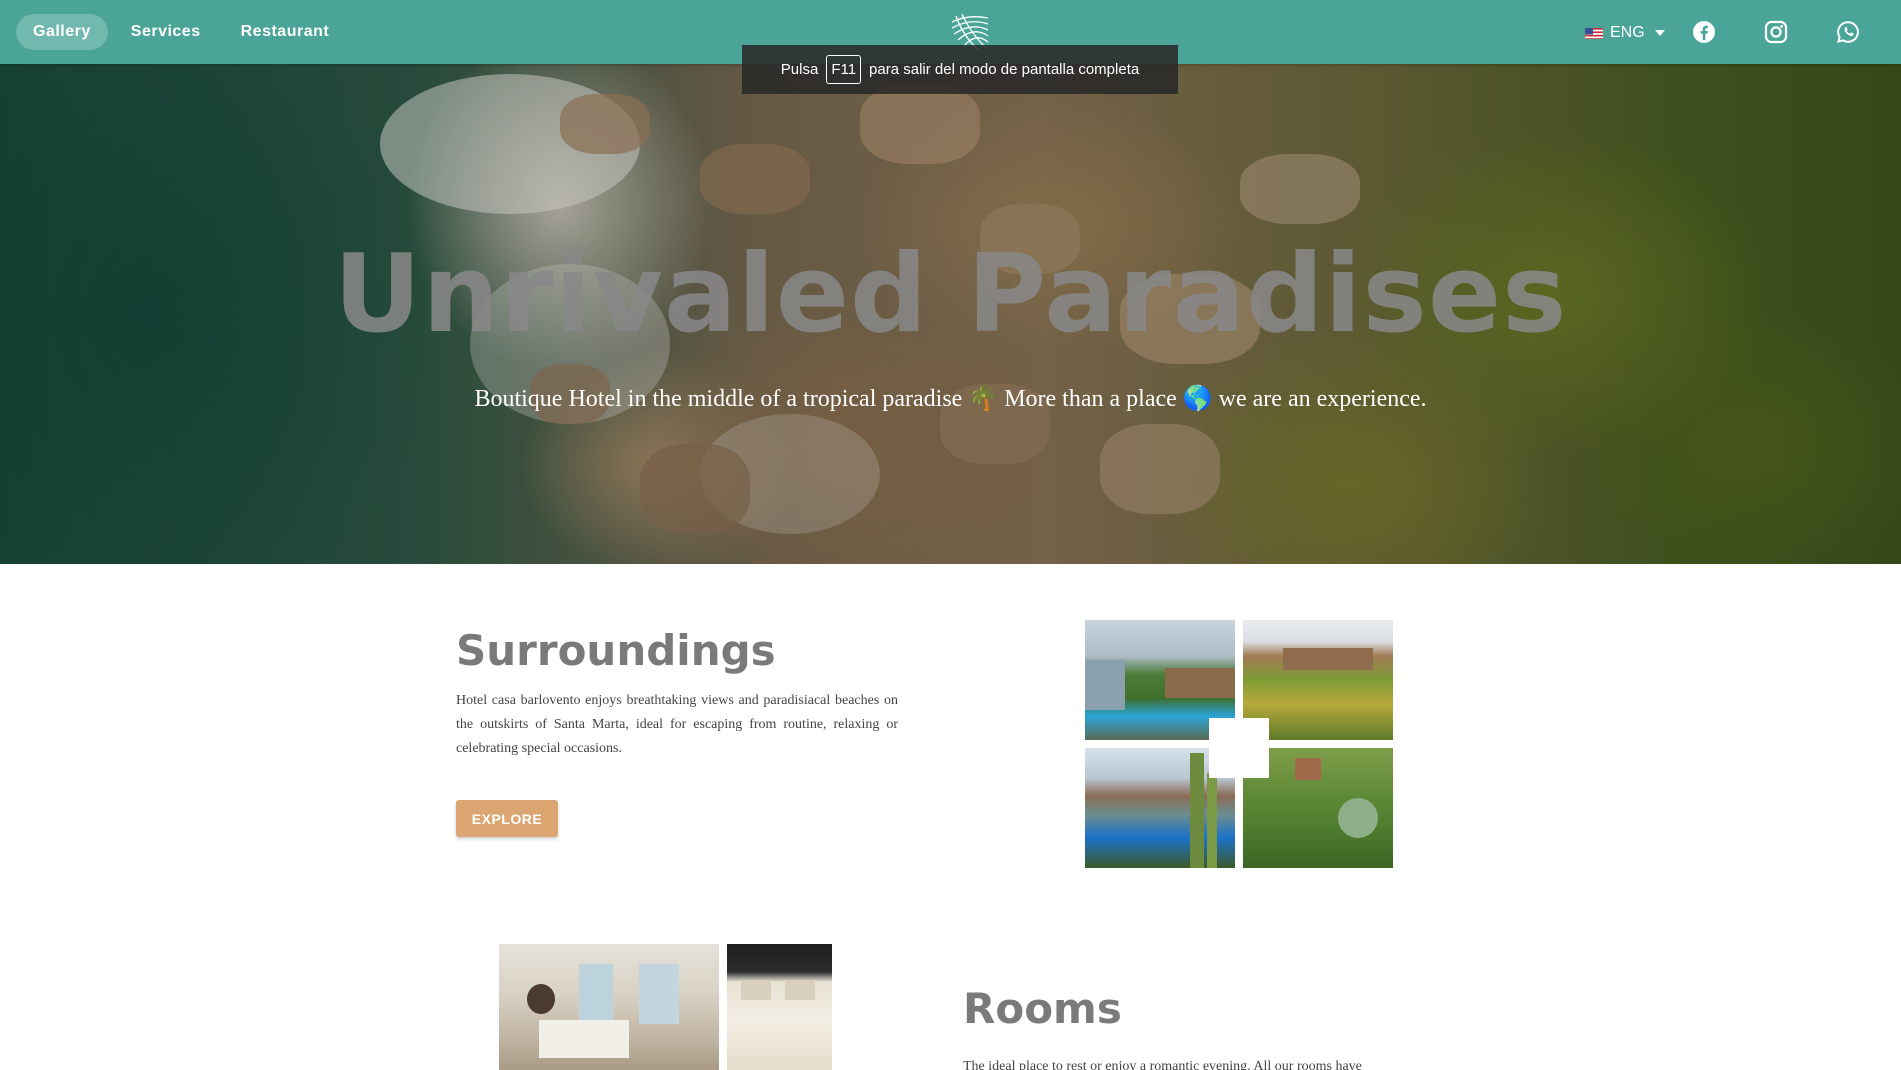 Image resolution: width=1901 pixels, height=1070 pixels. What do you see at coordinates (950, 294) in the screenshot?
I see `hero-title: Unrivaled Paradises` at bounding box center [950, 294].